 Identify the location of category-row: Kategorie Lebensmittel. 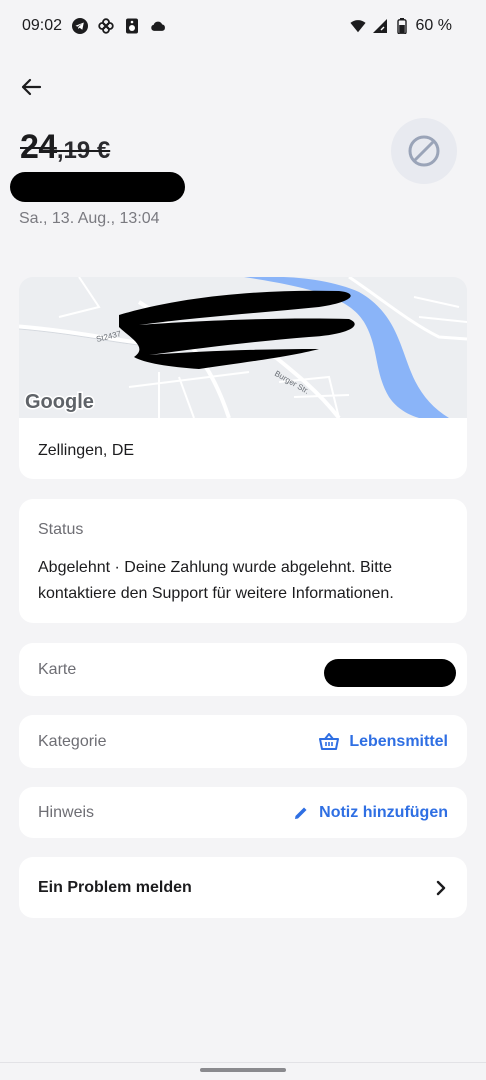
(243, 741).